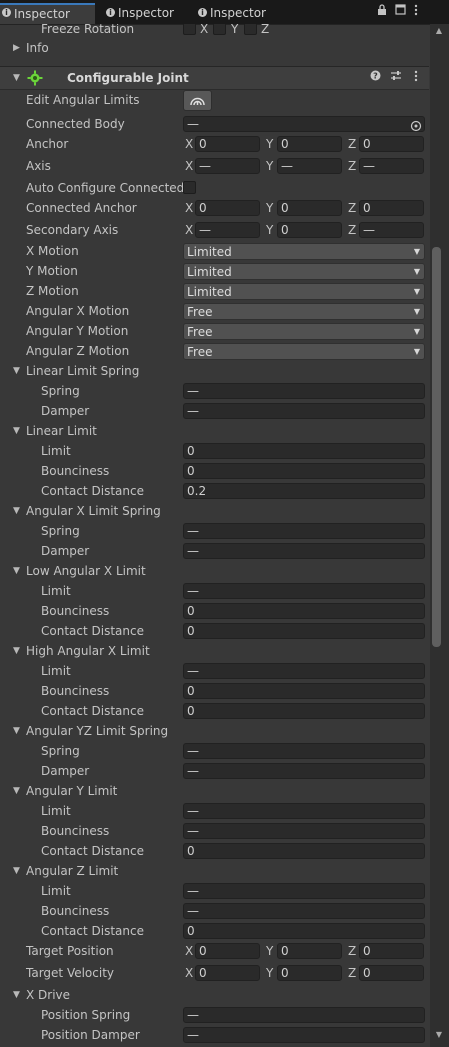 The height and width of the screenshot is (1047, 449). What do you see at coordinates (439, 31) in the screenshot?
I see `scroll-up-arrow-icon: ▲` at bounding box center [439, 31].